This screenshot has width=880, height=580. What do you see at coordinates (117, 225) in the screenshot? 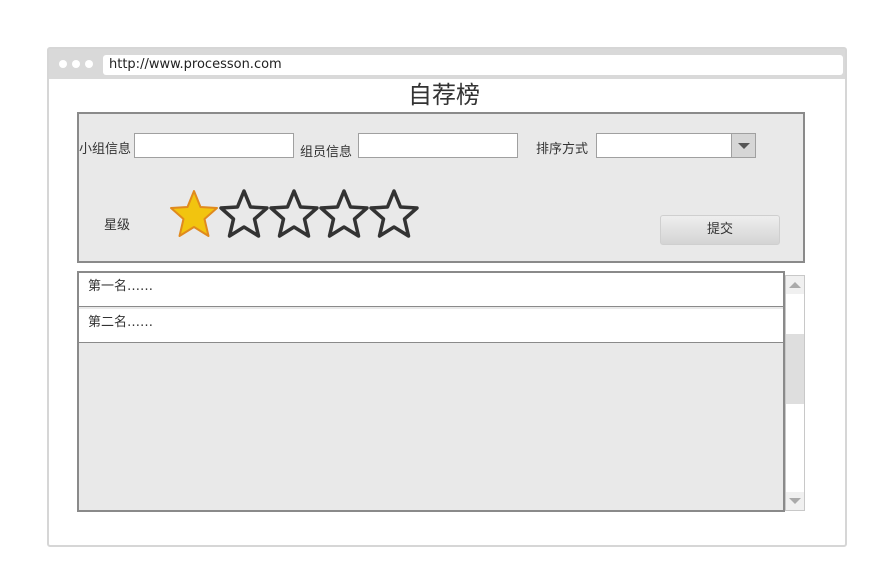
I see `rating-label: 星级` at bounding box center [117, 225].